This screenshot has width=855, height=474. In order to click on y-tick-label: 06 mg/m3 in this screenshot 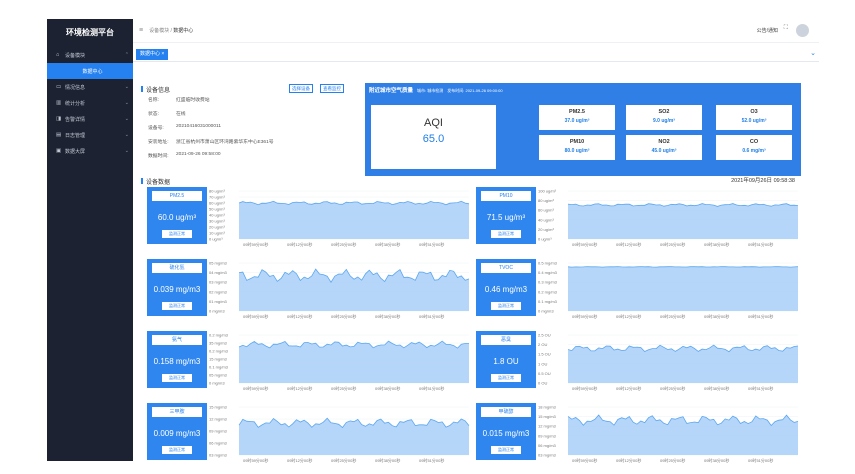, I will do `click(547, 445)`.